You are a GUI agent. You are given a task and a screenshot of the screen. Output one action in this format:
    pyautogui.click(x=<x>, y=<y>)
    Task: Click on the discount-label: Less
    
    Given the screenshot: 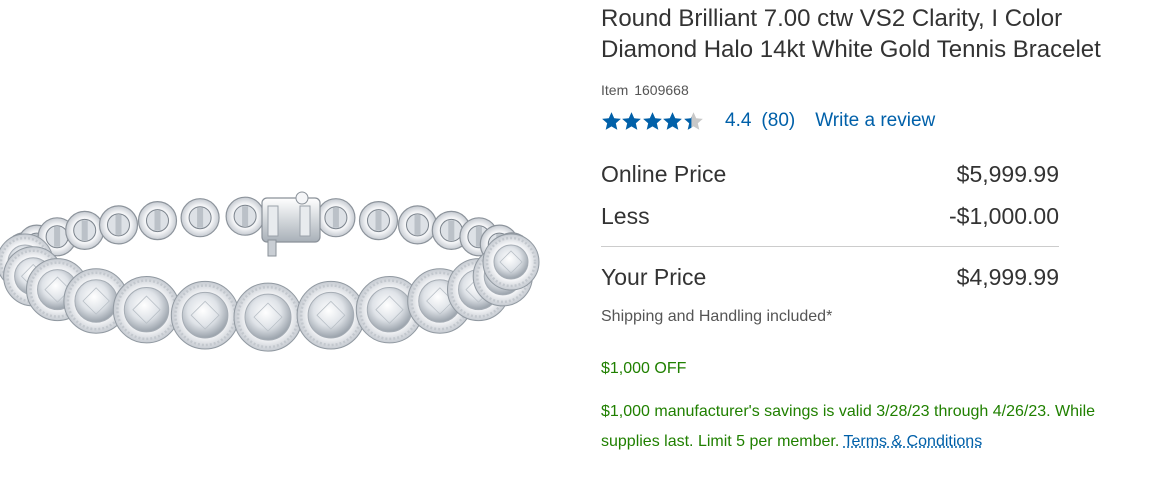 What is the action you would take?
    pyautogui.click(x=625, y=215)
    